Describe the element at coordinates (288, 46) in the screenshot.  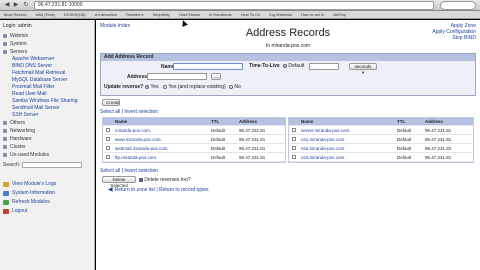
I see `page-subtitle: In miranda-pos.com` at that location.